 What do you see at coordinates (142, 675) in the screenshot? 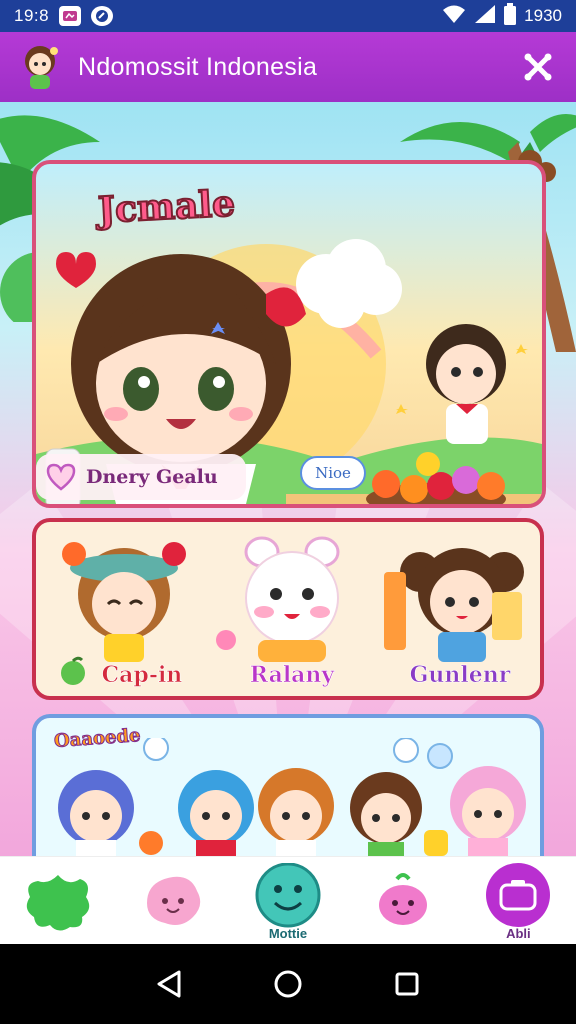
I see `friend-label-capin: Cap-in` at bounding box center [142, 675].